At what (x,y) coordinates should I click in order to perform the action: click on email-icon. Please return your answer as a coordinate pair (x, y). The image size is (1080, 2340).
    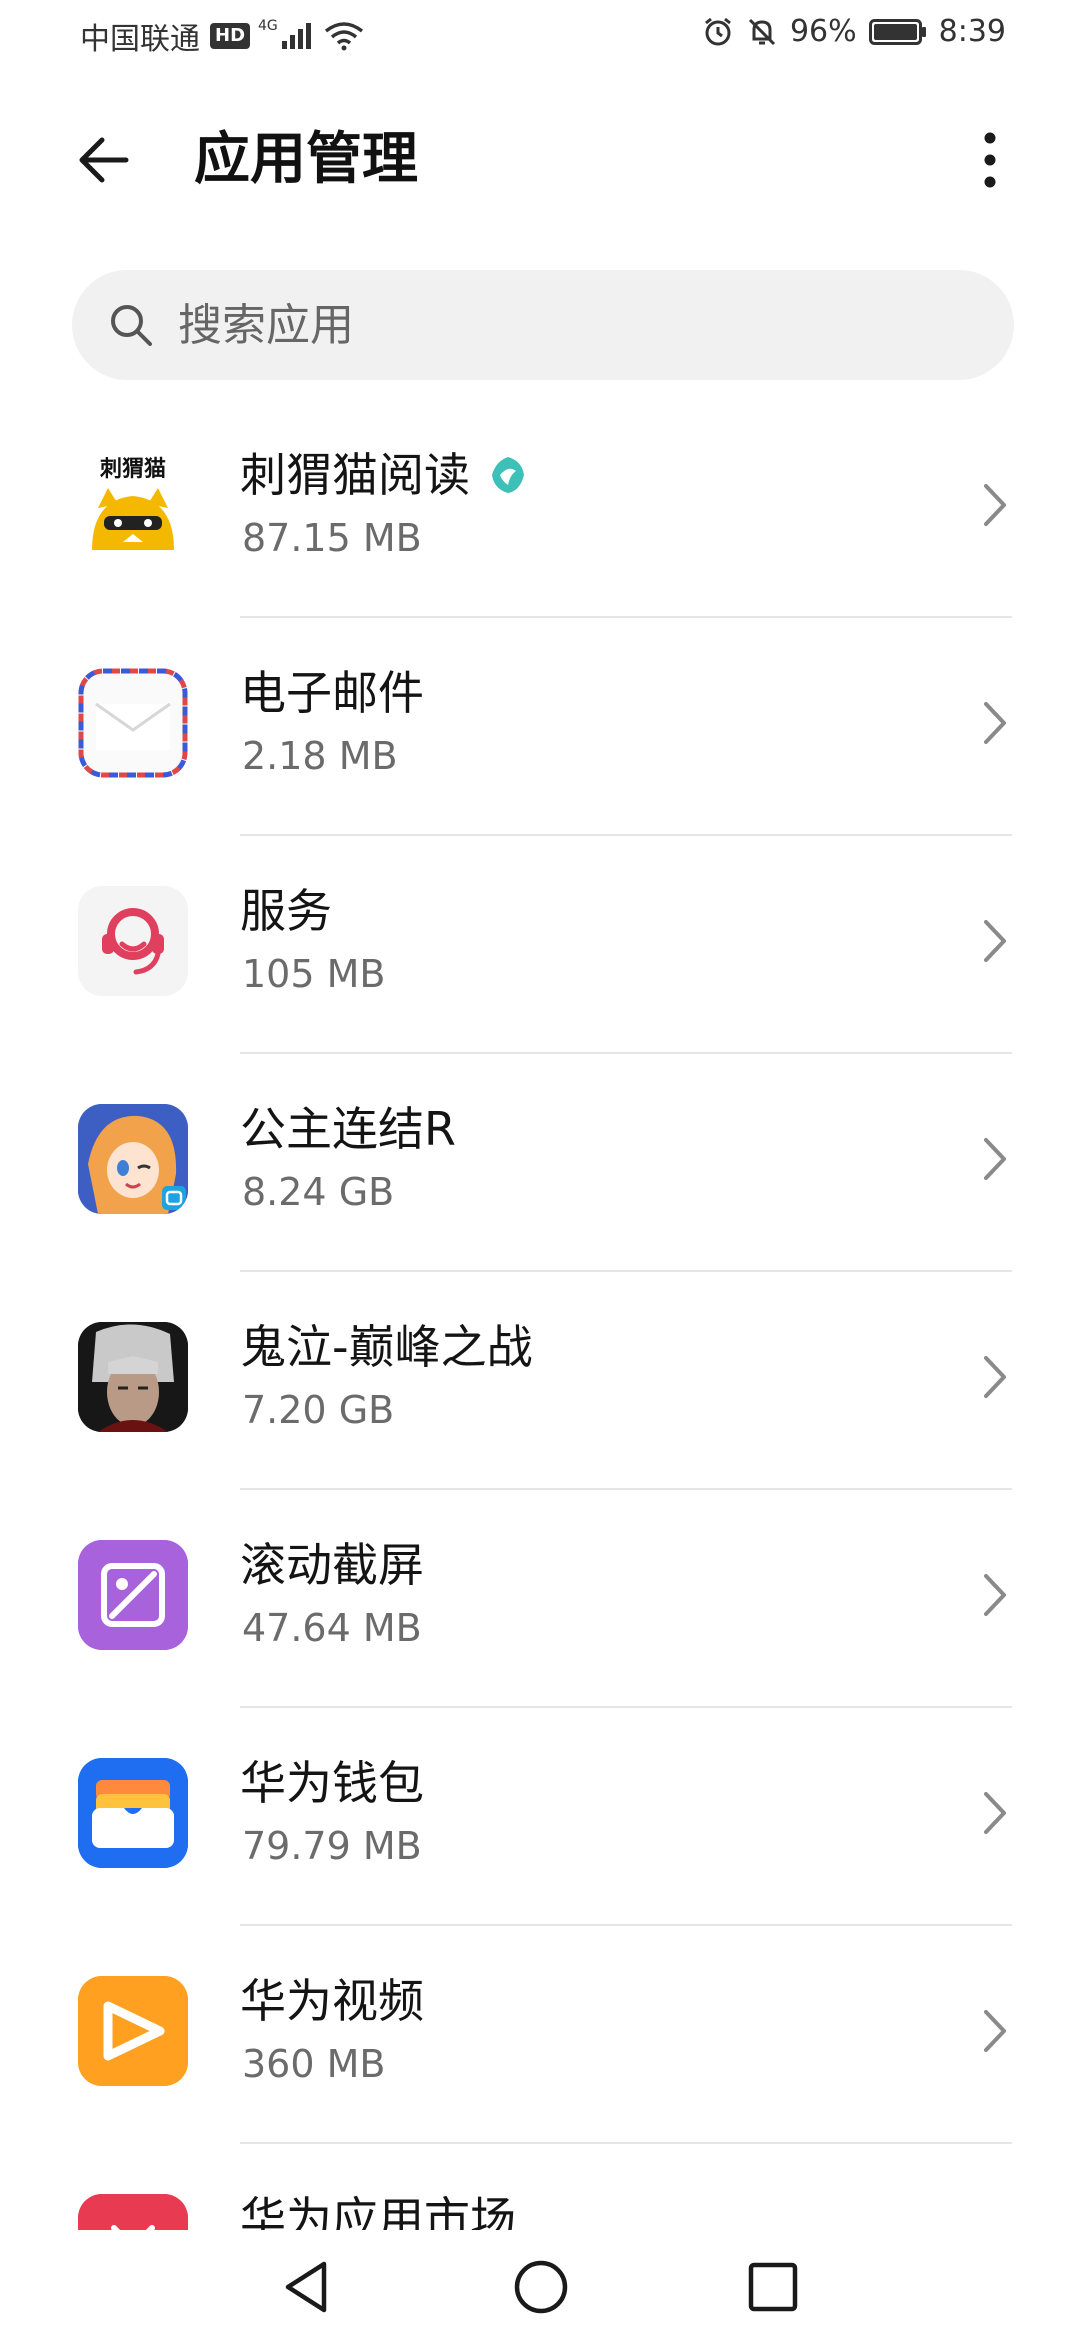
    Looking at the image, I should click on (133, 723).